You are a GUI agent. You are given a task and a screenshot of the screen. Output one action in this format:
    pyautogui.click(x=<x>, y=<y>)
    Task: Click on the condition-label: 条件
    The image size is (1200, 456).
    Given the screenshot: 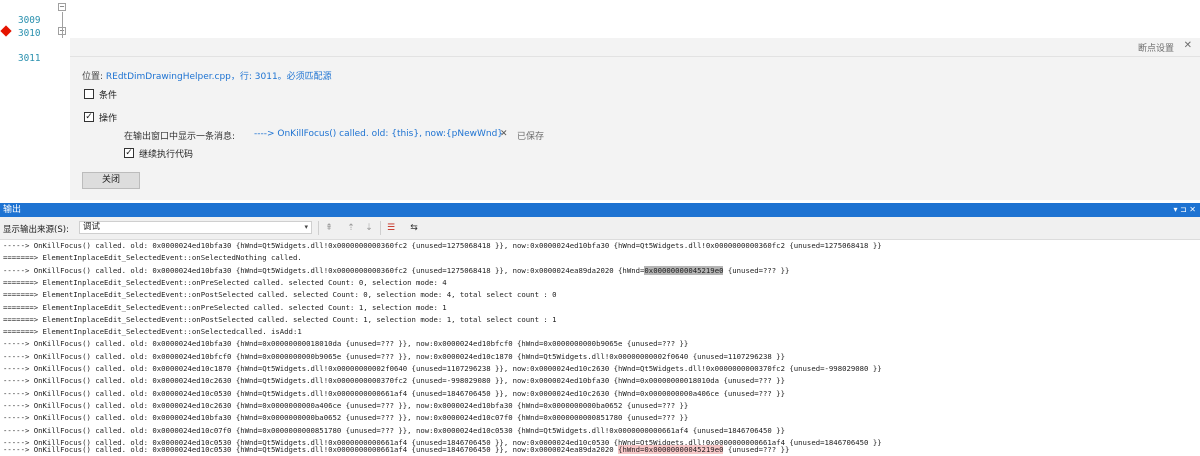 What is the action you would take?
    pyautogui.click(x=108, y=96)
    